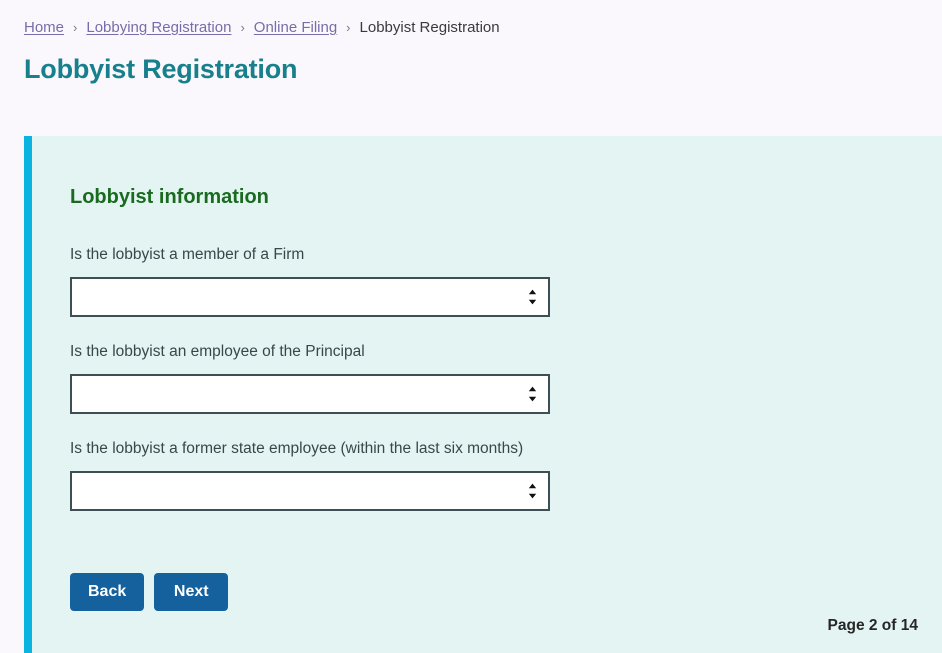 This screenshot has height=653, width=942. Describe the element at coordinates (187, 254) in the screenshot. I see `field-label-member-of-firm: Is the lobbyist a member of a Firm` at that location.